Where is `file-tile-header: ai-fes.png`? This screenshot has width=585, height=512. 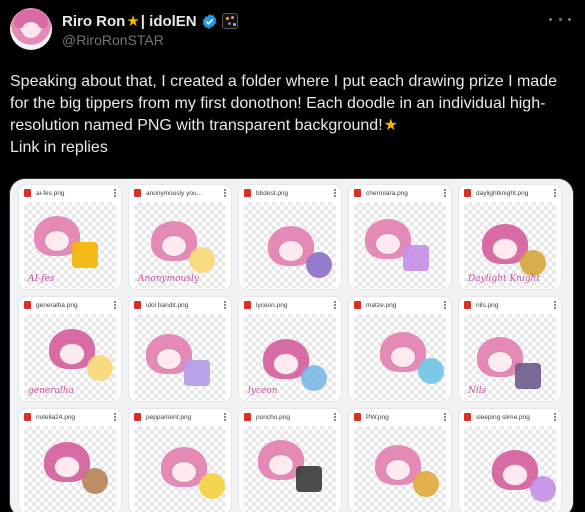
file-tile-header: ai-fes.png is located at coordinates (70, 193).